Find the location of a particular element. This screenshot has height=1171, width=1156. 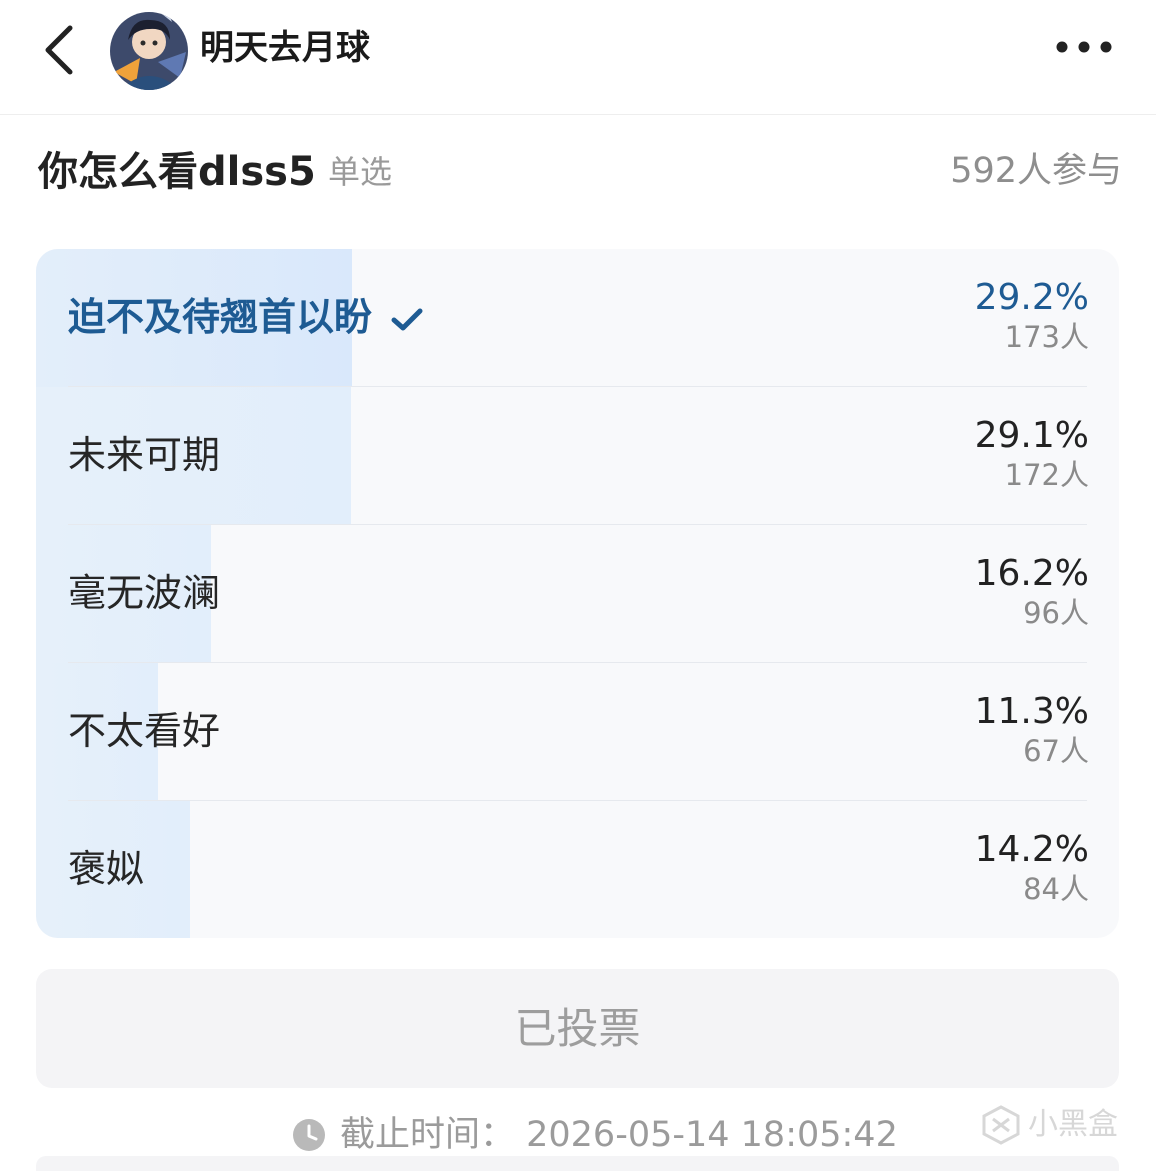

option-percent: 11.3% is located at coordinates (1031, 711).